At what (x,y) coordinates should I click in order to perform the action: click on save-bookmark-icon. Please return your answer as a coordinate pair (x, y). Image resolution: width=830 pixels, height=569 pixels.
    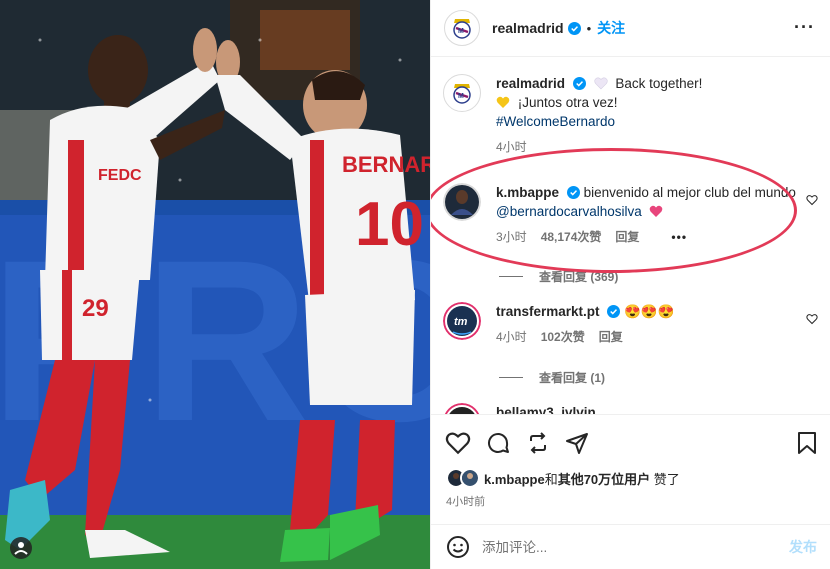
    Looking at the image, I should click on (807, 443).